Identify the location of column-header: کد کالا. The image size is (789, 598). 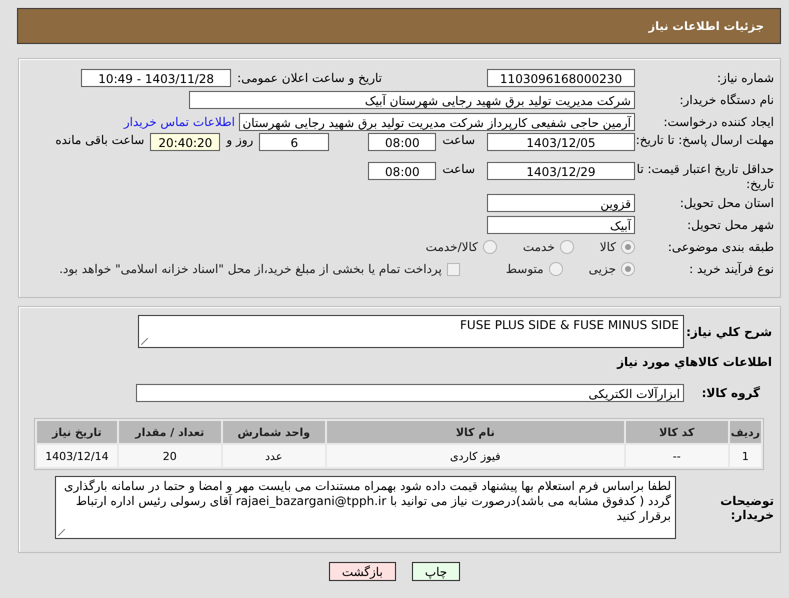
(677, 432).